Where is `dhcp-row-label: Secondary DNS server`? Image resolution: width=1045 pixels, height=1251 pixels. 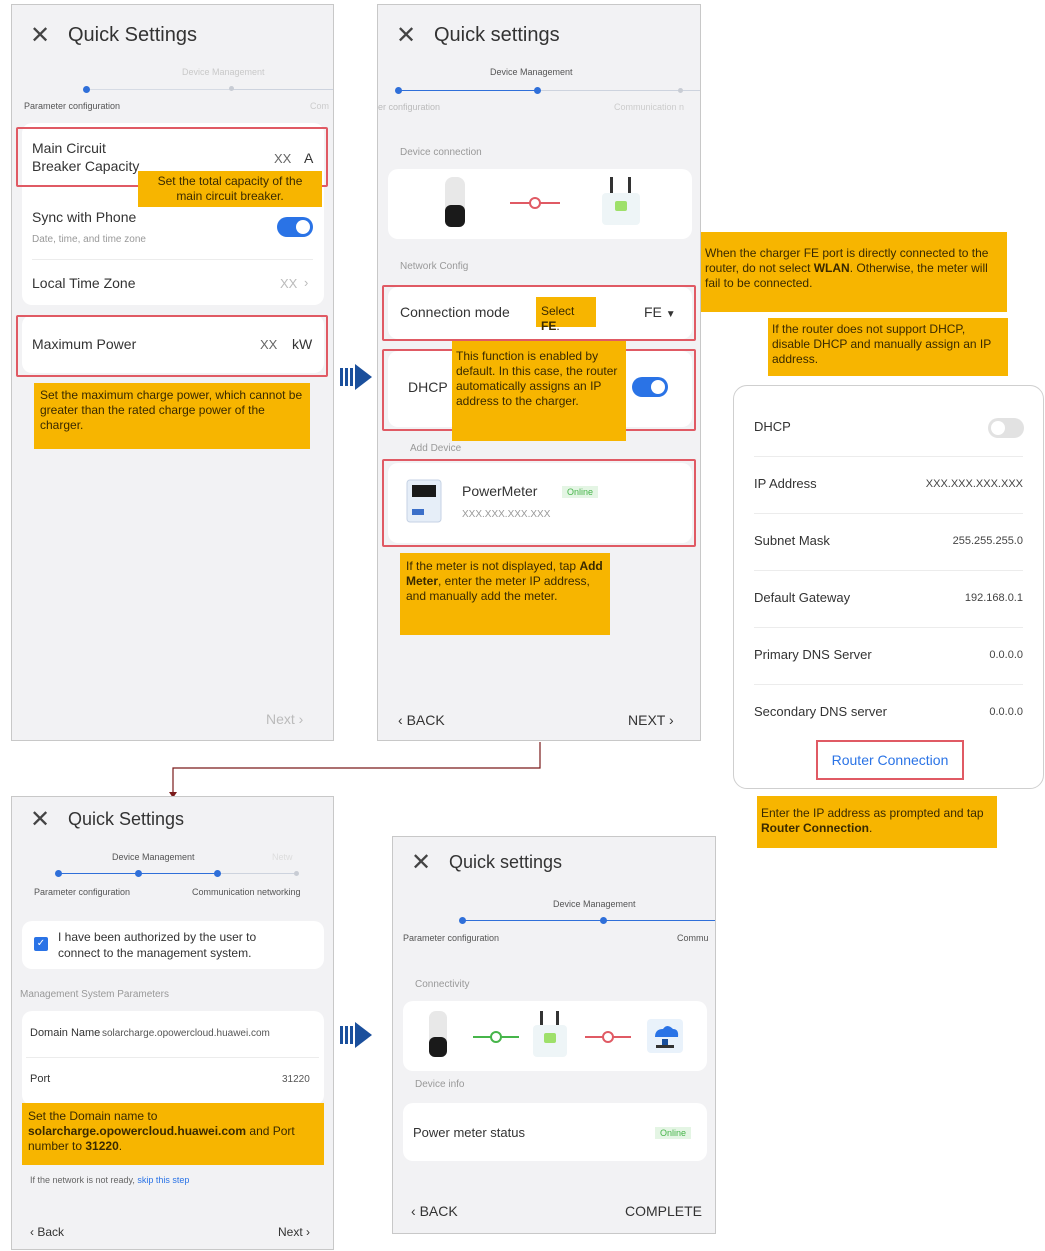 dhcp-row-label: Secondary DNS server is located at coordinates (820, 711).